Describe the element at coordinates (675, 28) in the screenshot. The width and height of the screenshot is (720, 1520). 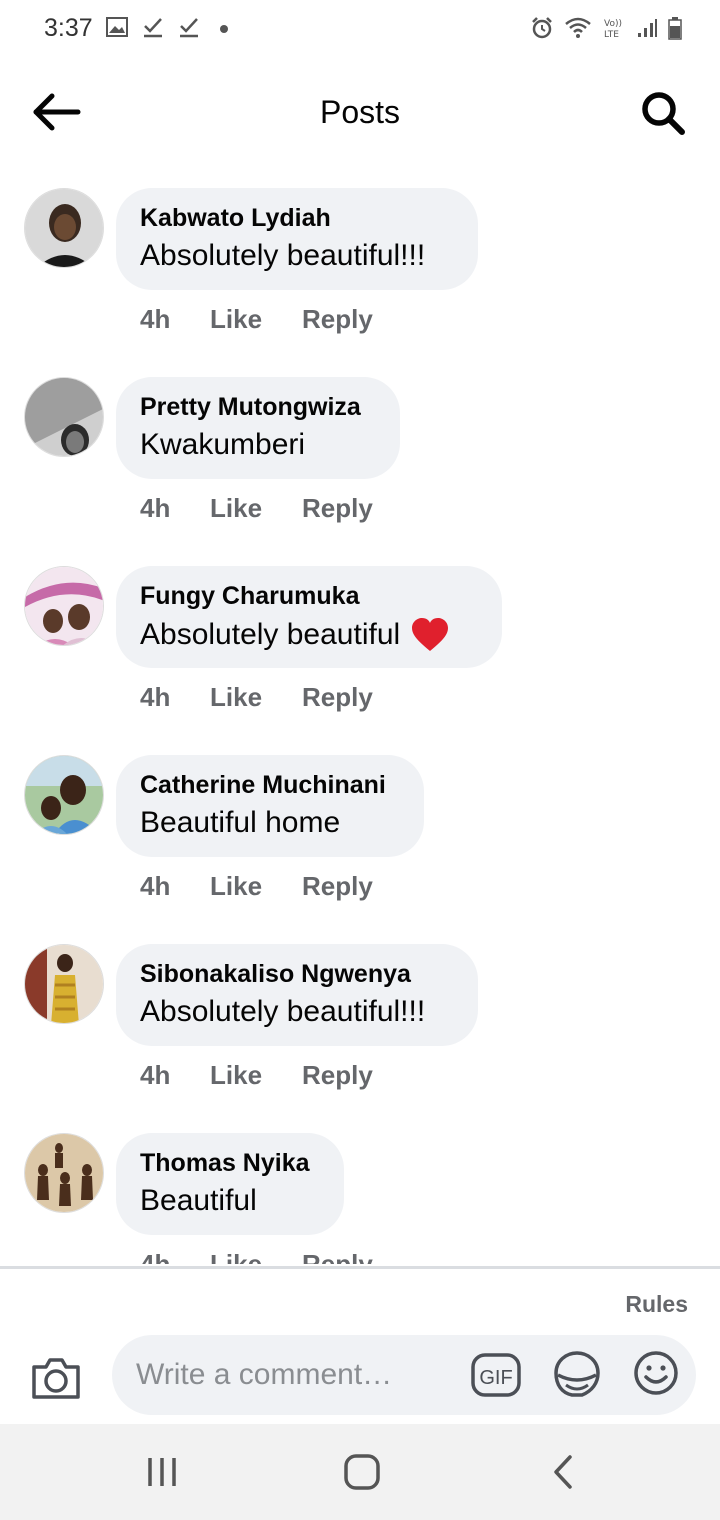
I see `battery-icon` at that location.